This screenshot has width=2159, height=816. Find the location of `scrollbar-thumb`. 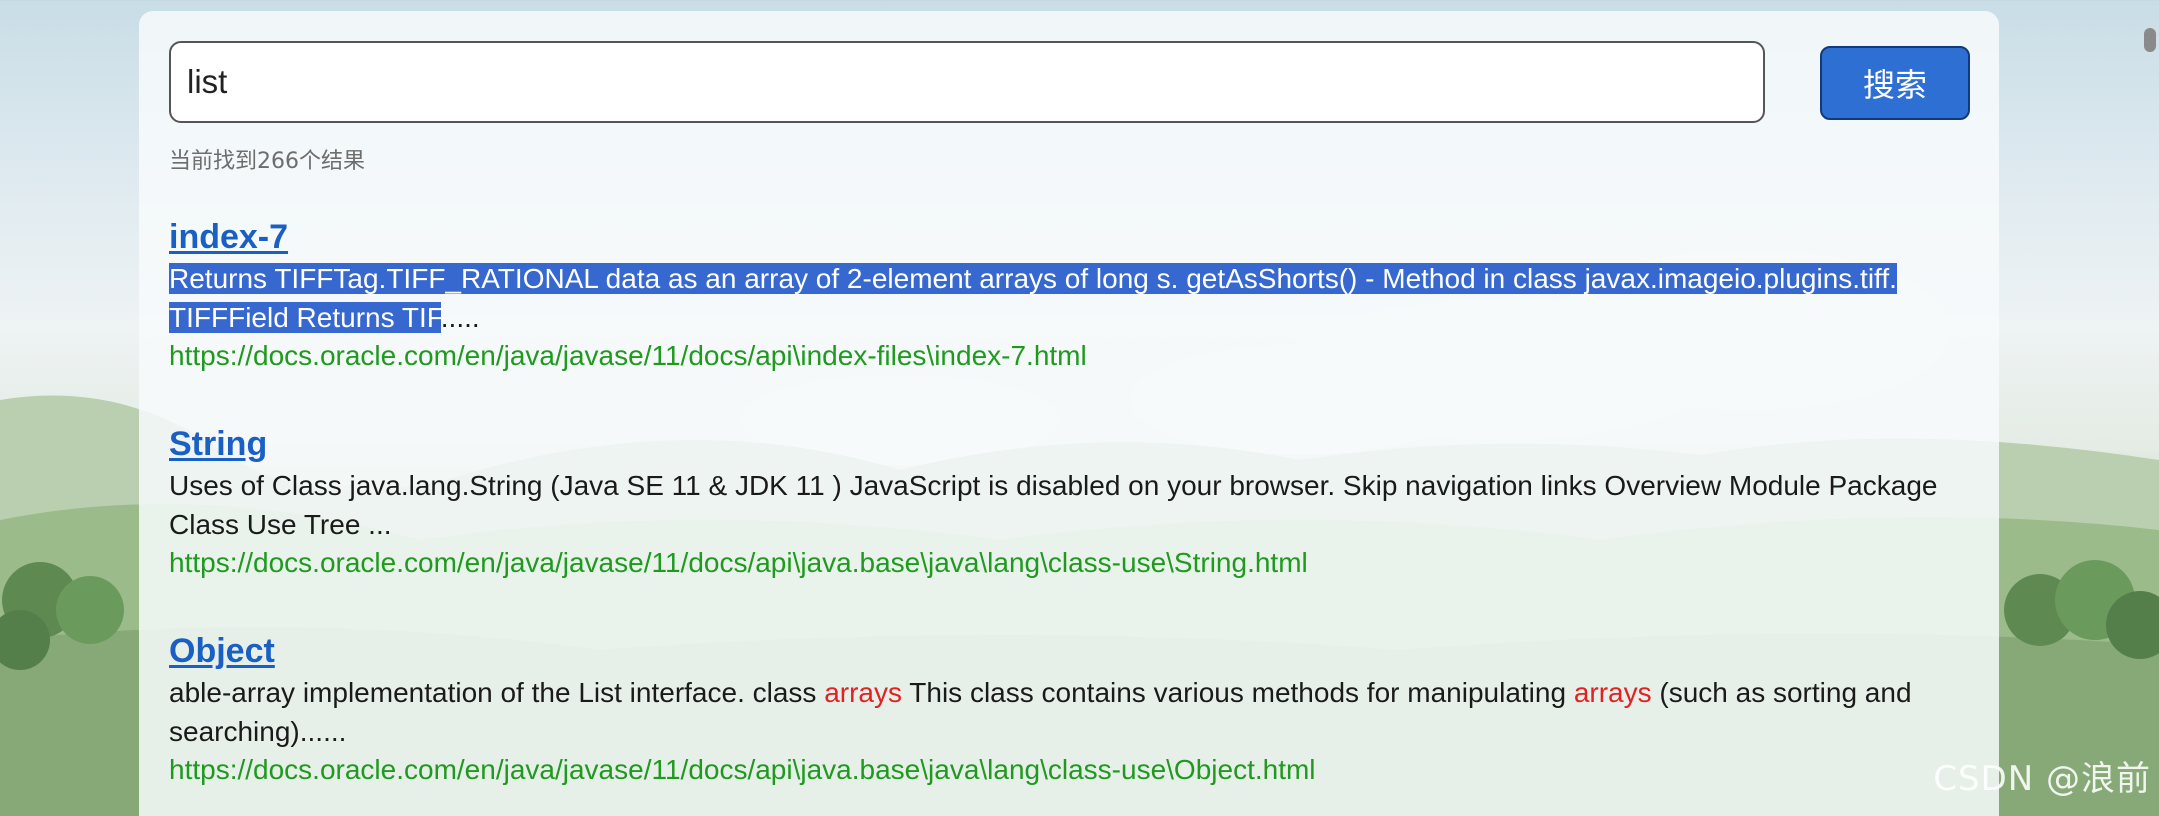

scrollbar-thumb is located at coordinates (2150, 40).